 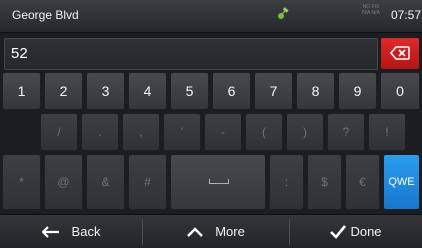 I want to click on key-digit: 2, so click(x=63, y=91).